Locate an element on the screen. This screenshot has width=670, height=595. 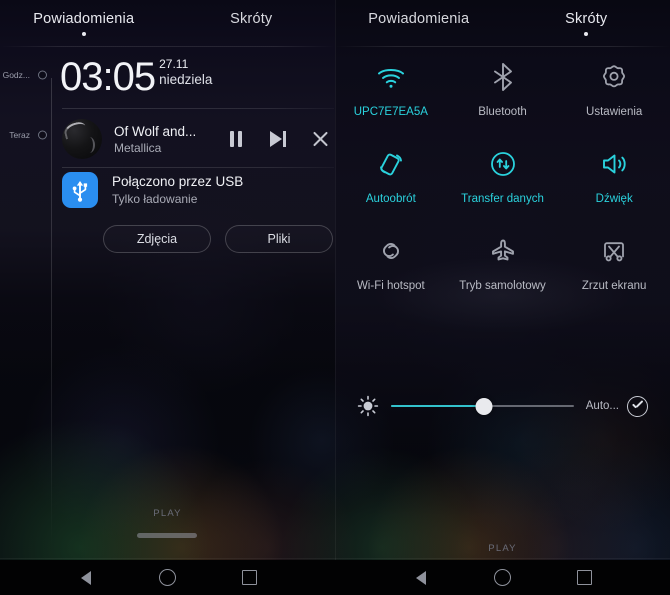
toggle-label: Zrzut ekranu is located at coordinates (614, 286).